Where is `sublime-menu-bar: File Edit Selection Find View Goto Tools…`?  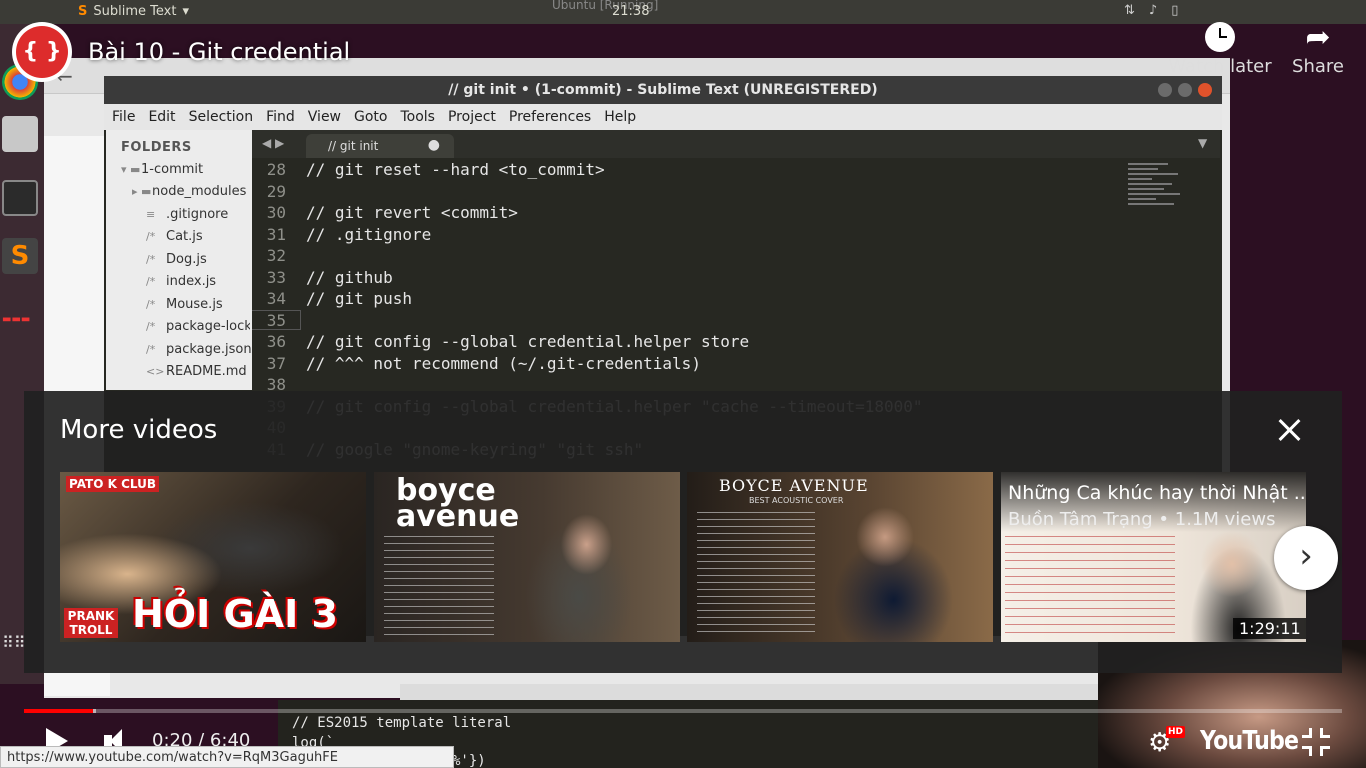 sublime-menu-bar: File Edit Selection Find View Goto Tools… is located at coordinates (663, 117).